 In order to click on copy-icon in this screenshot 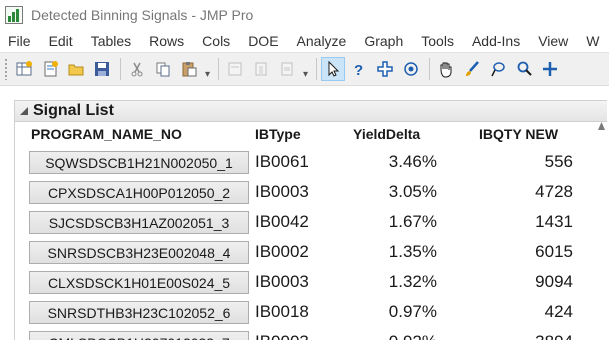, I will do `click(163, 69)`.